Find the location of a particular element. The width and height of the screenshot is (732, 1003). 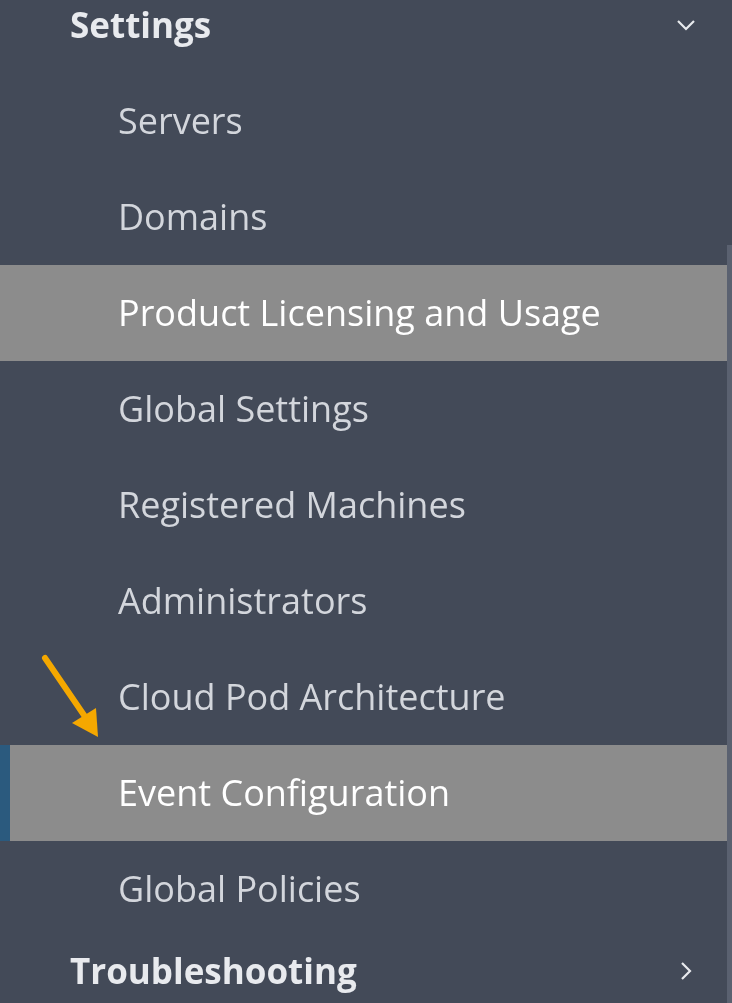

nav-item: Servers is located at coordinates (363, 121).